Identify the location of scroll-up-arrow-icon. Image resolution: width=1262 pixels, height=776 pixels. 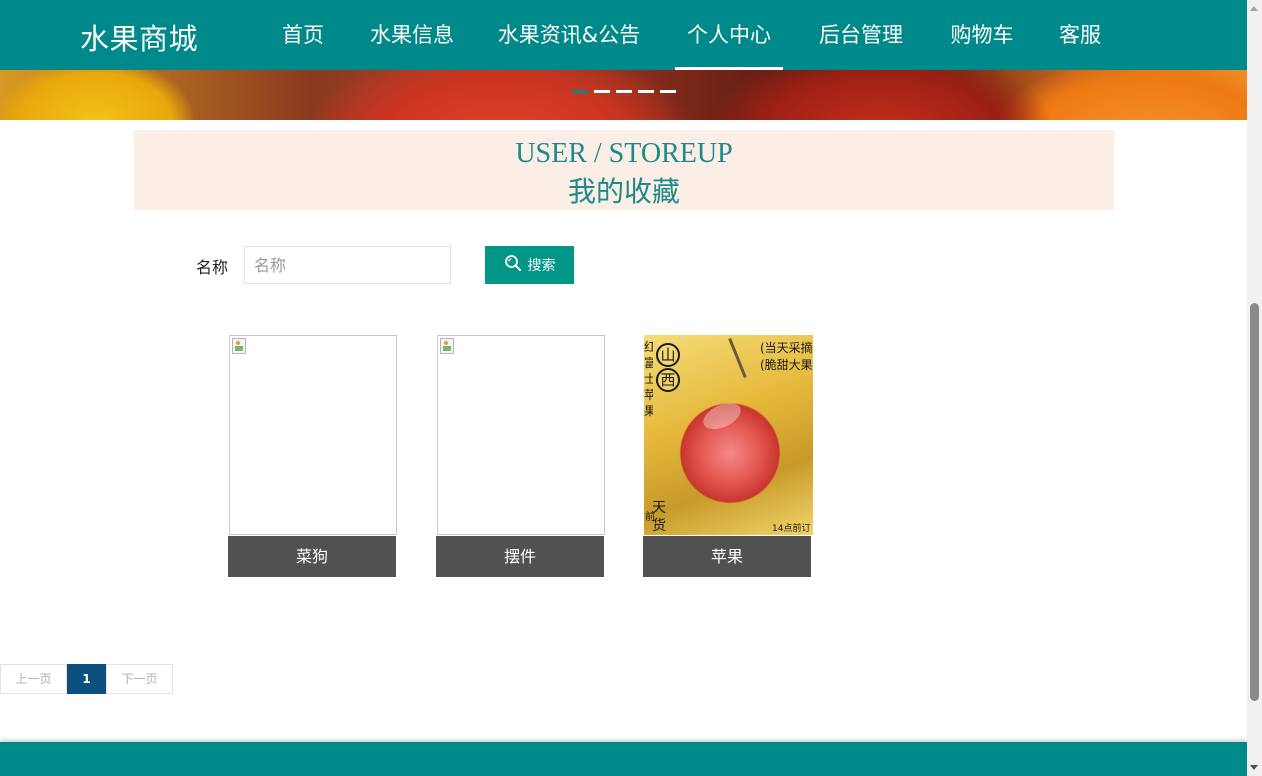
(1254, 8).